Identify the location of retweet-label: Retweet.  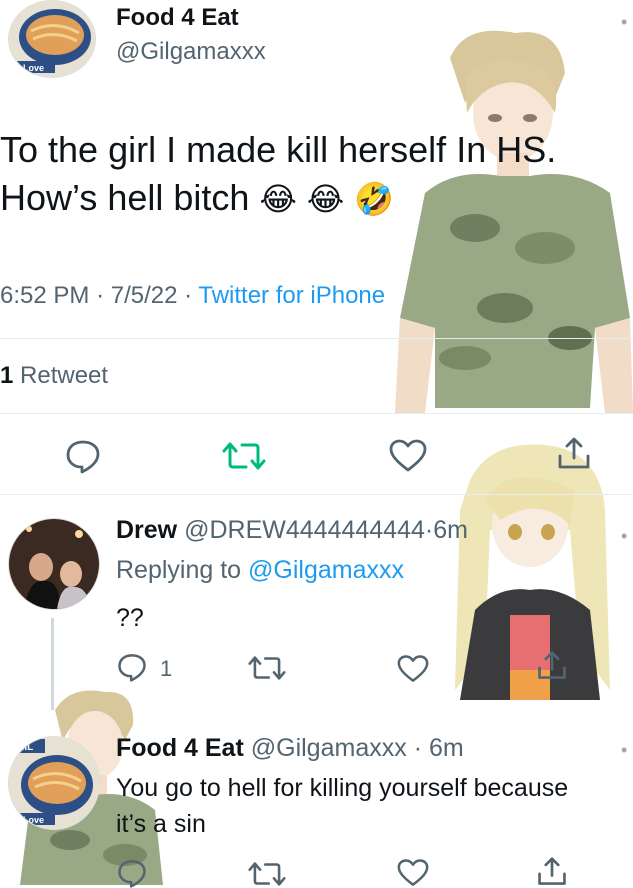
(64, 375).